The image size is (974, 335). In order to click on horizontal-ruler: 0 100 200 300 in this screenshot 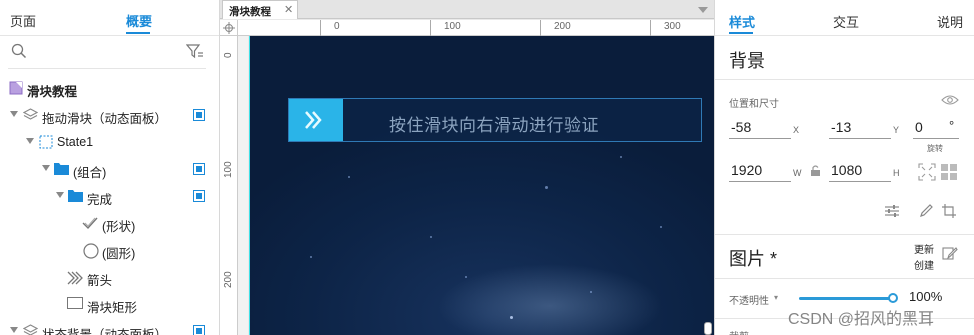, I will do `click(476, 28)`.